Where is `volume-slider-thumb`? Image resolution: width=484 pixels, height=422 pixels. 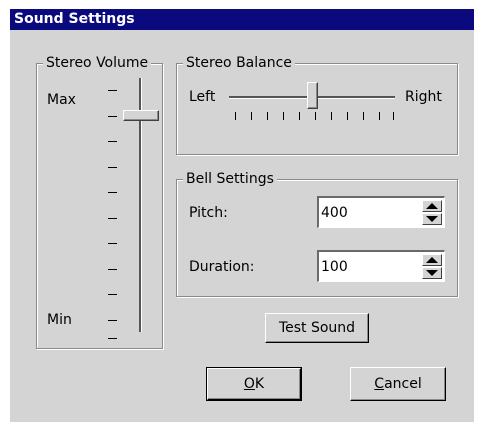
volume-slider-thumb is located at coordinates (141, 115).